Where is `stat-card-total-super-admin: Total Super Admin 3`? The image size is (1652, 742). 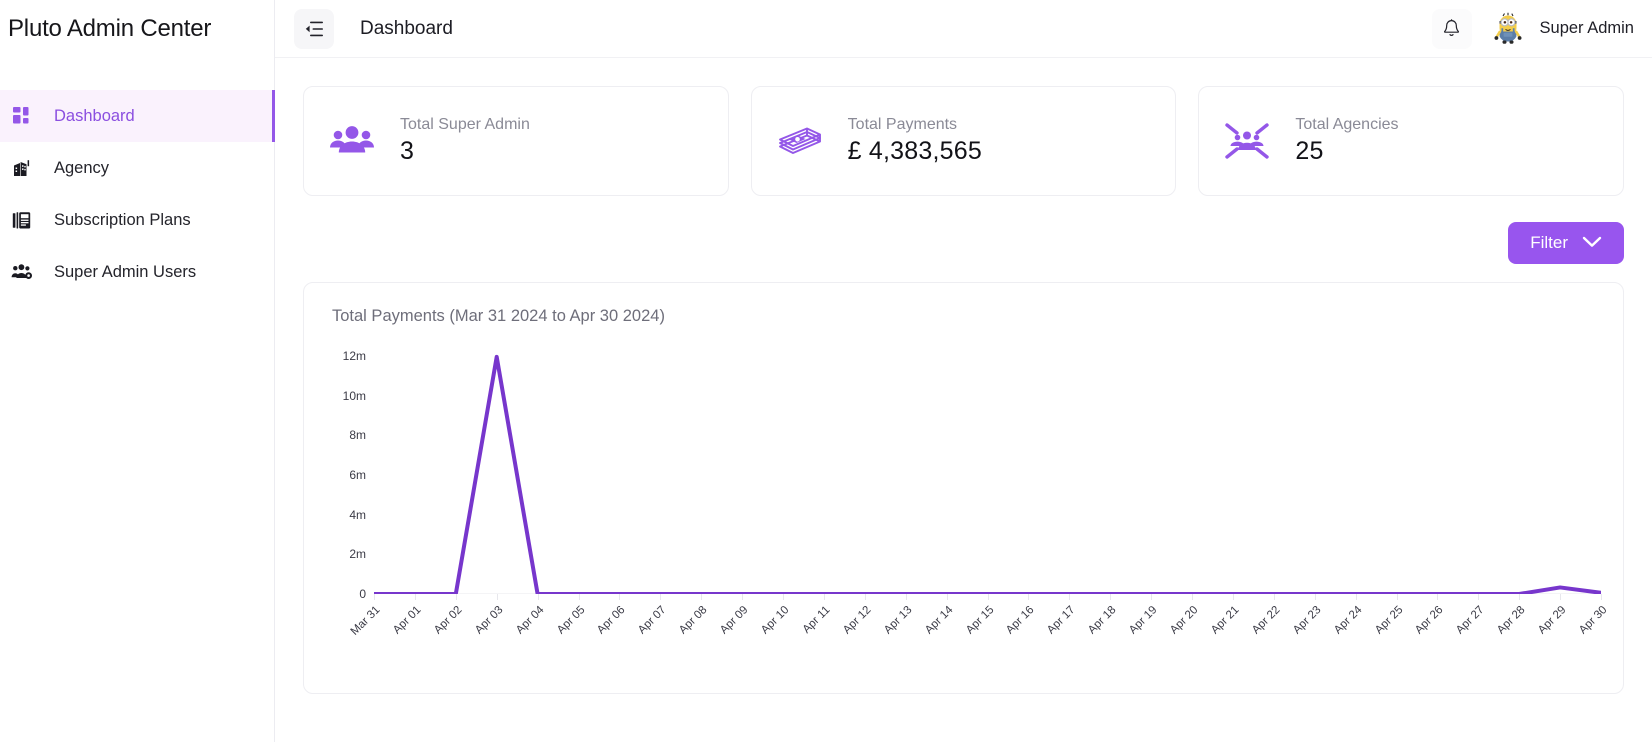
stat-card-total-super-admin: Total Super Admin 3 is located at coordinates (516, 141).